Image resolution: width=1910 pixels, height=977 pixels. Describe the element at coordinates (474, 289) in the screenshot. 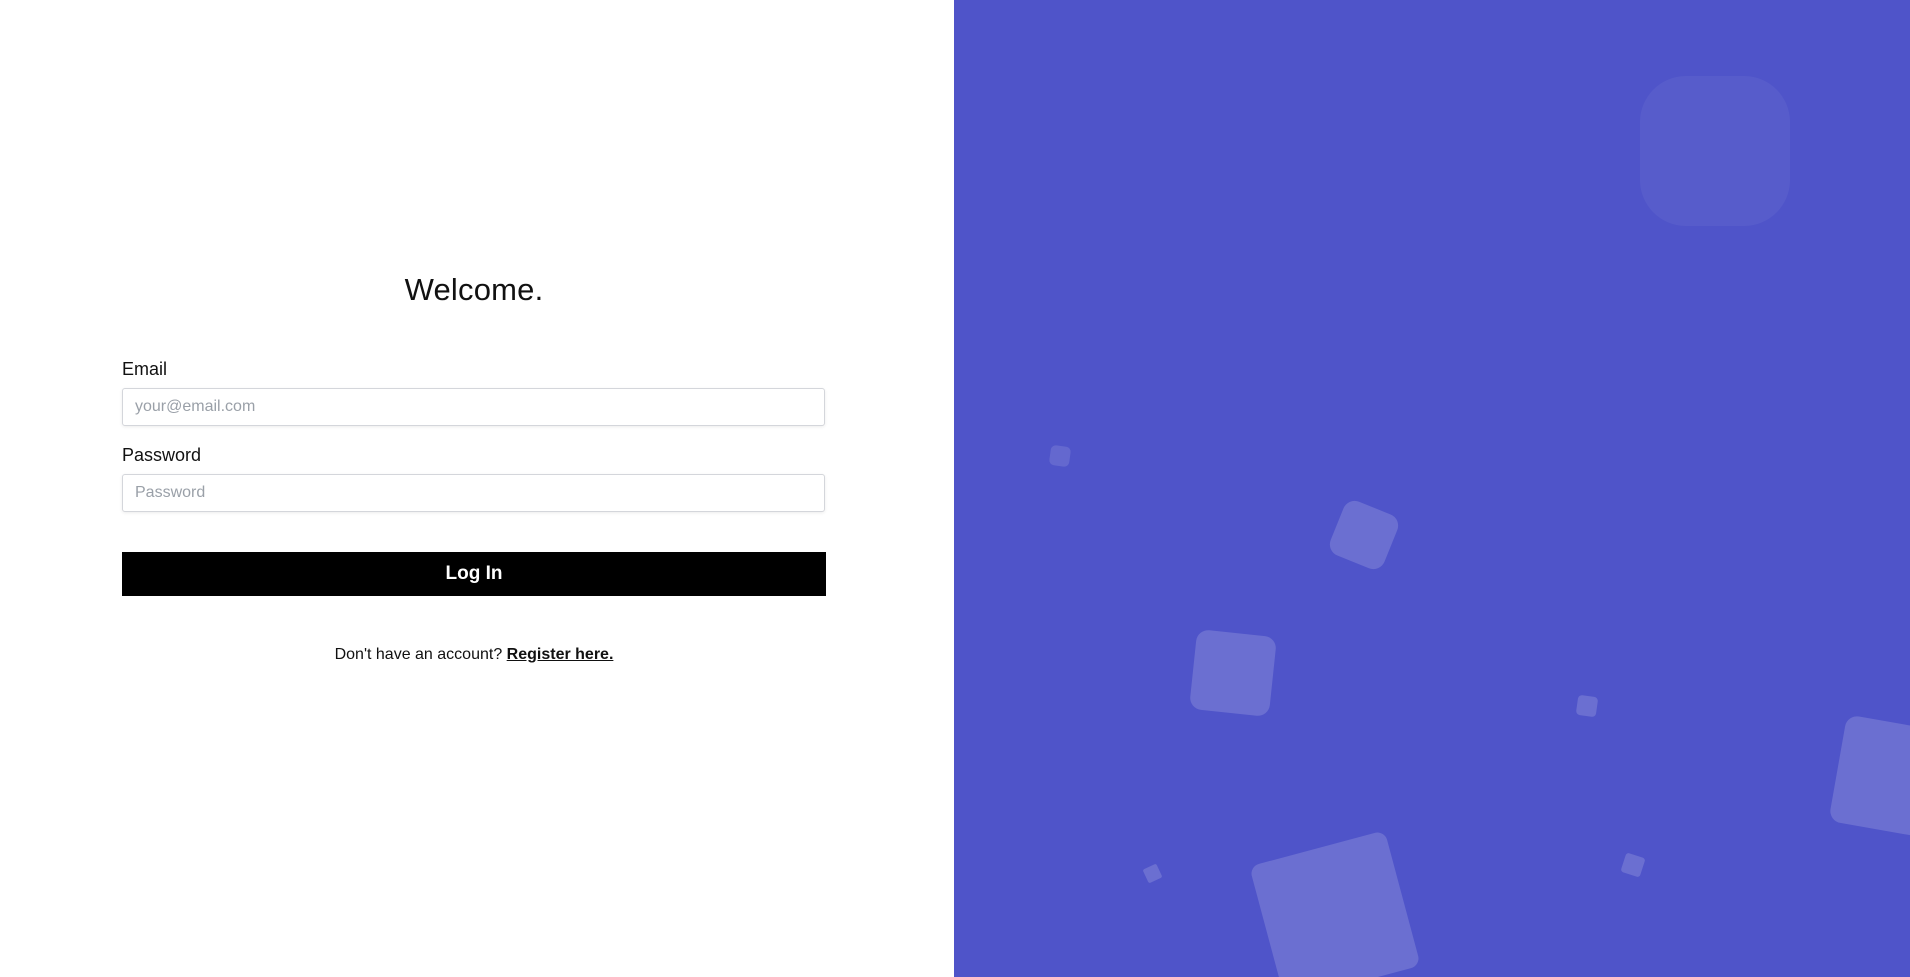

I see `welcome-title: Welcome.` at that location.